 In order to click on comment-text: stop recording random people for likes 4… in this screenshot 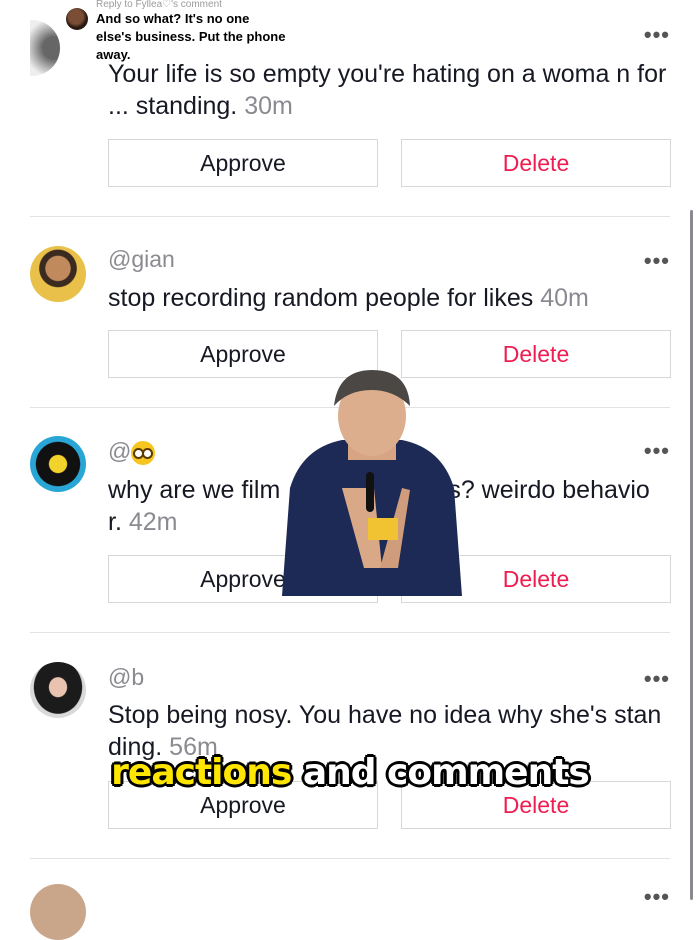, I will do `click(390, 298)`.